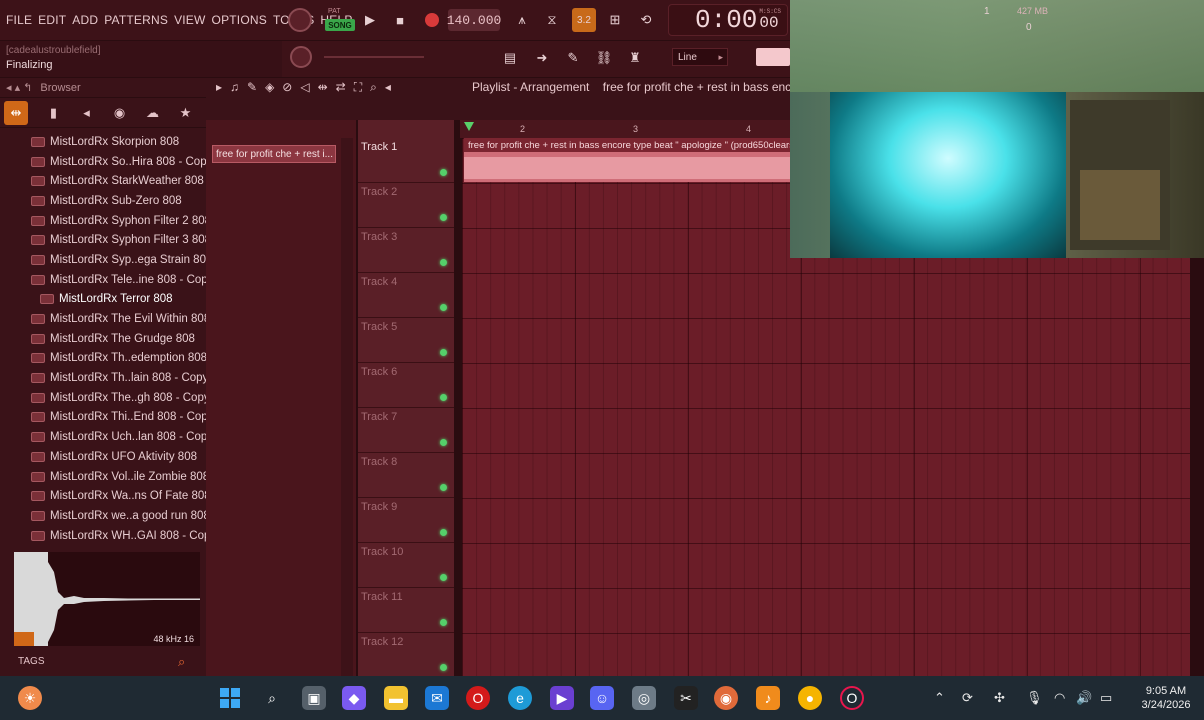  Describe the element at coordinates (406, 160) in the screenshot. I see `track-header: Track 1` at that location.